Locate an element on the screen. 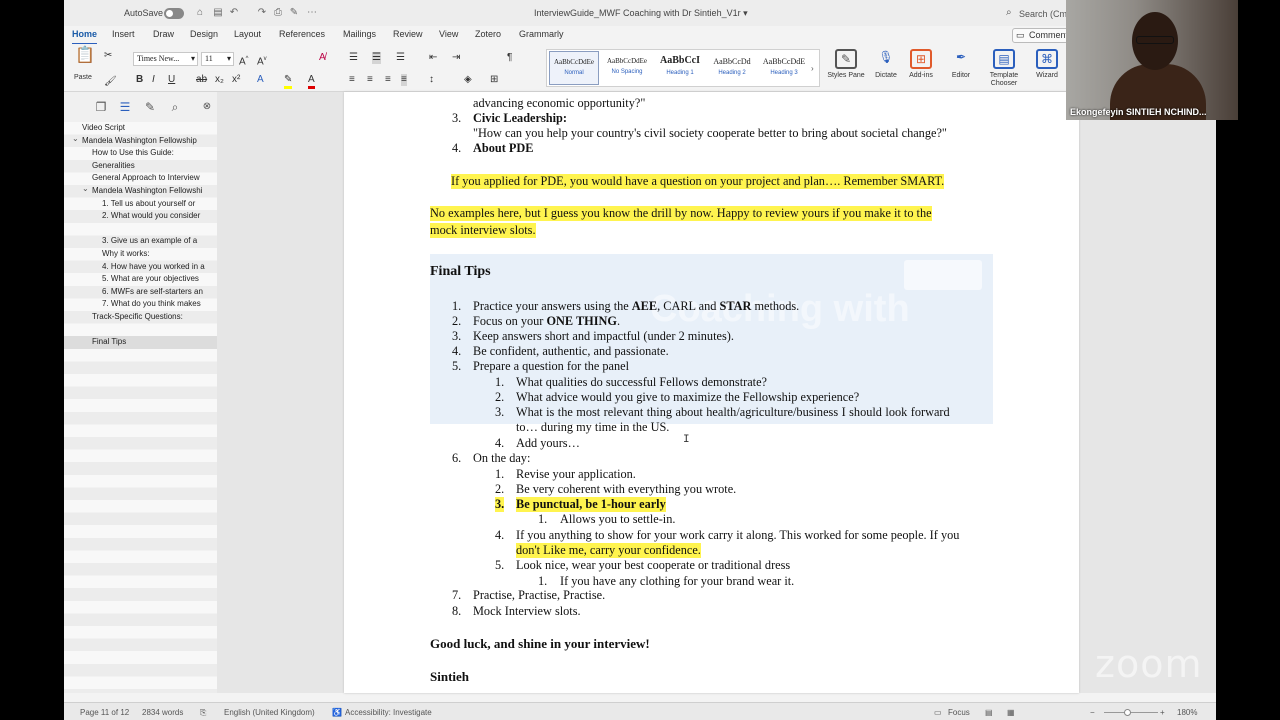 The width and height of the screenshot is (1280, 720). align-center-icon: ≡ is located at coordinates (370, 80).